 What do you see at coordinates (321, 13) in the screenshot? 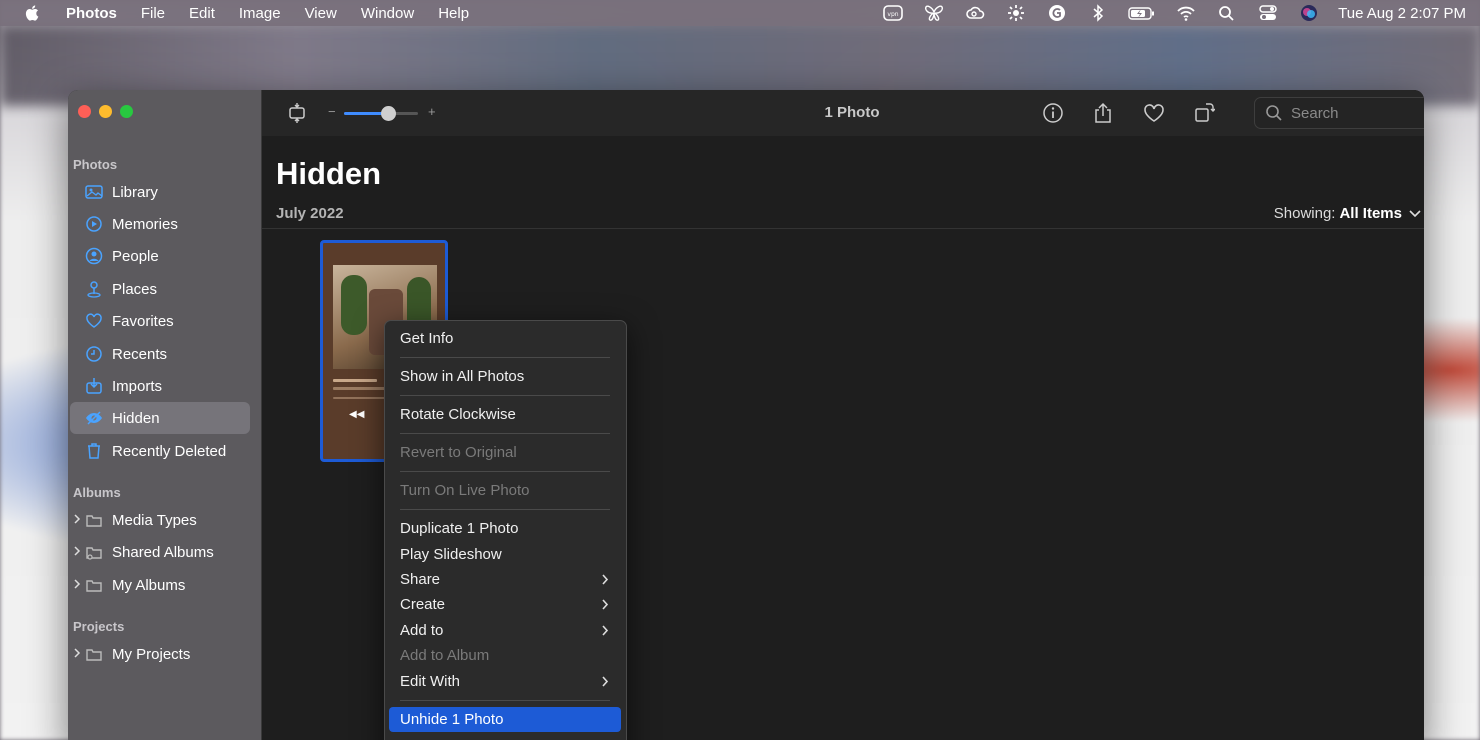
I see `menu-view: View` at bounding box center [321, 13].